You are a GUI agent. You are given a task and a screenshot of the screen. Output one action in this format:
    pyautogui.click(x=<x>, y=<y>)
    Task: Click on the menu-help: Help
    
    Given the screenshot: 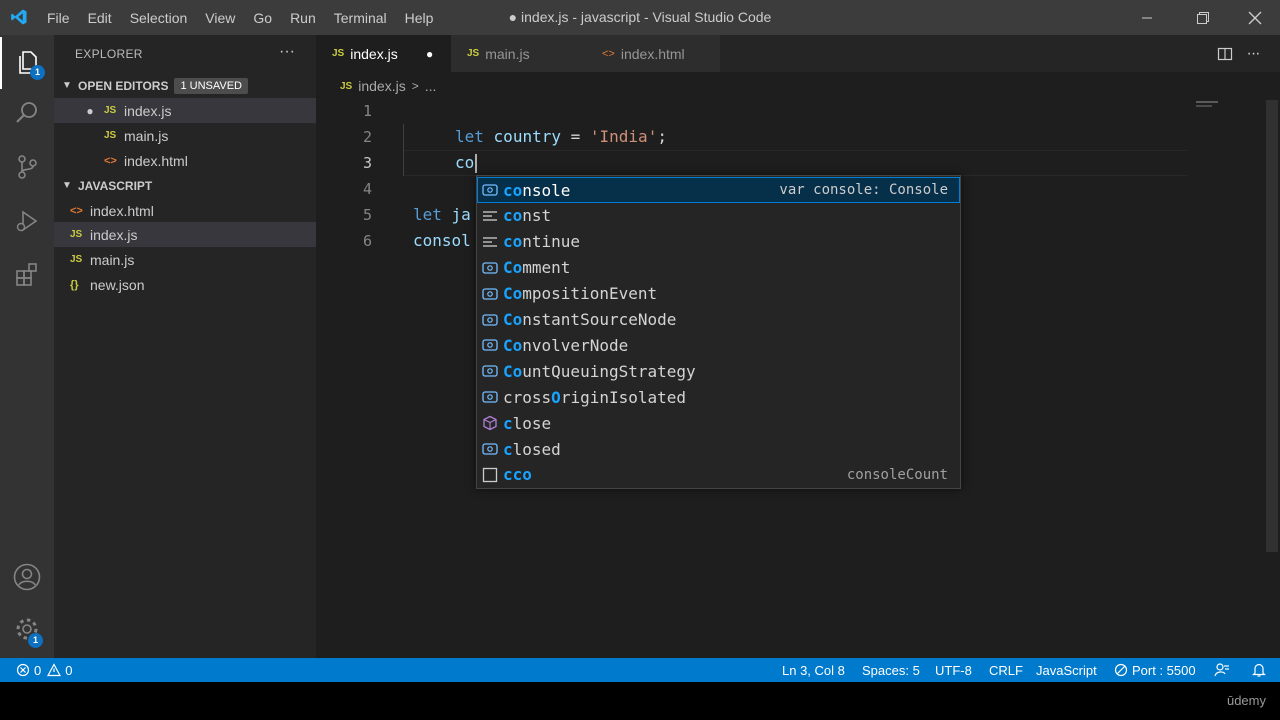 What is the action you would take?
    pyautogui.click(x=419, y=18)
    